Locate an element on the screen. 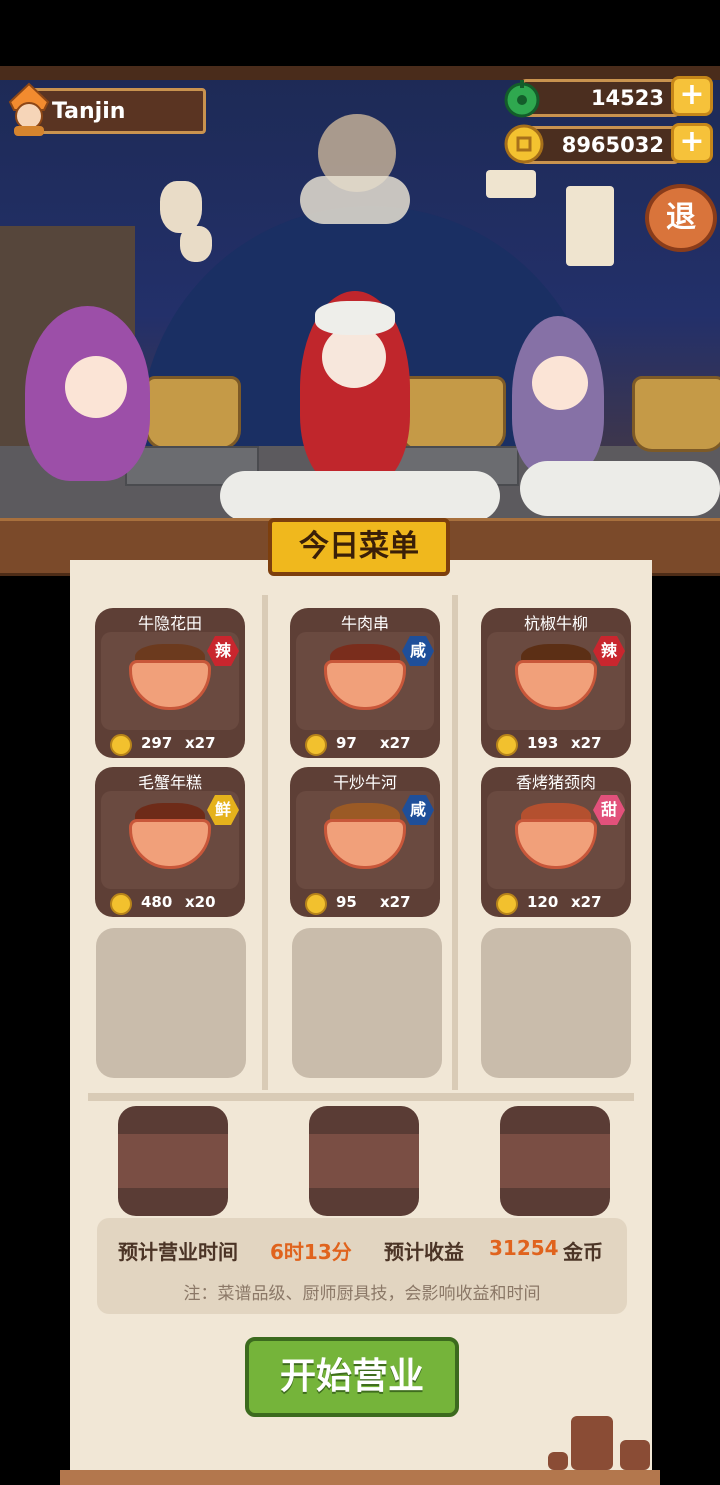  jade-amount: 14523 is located at coordinates (627, 98).